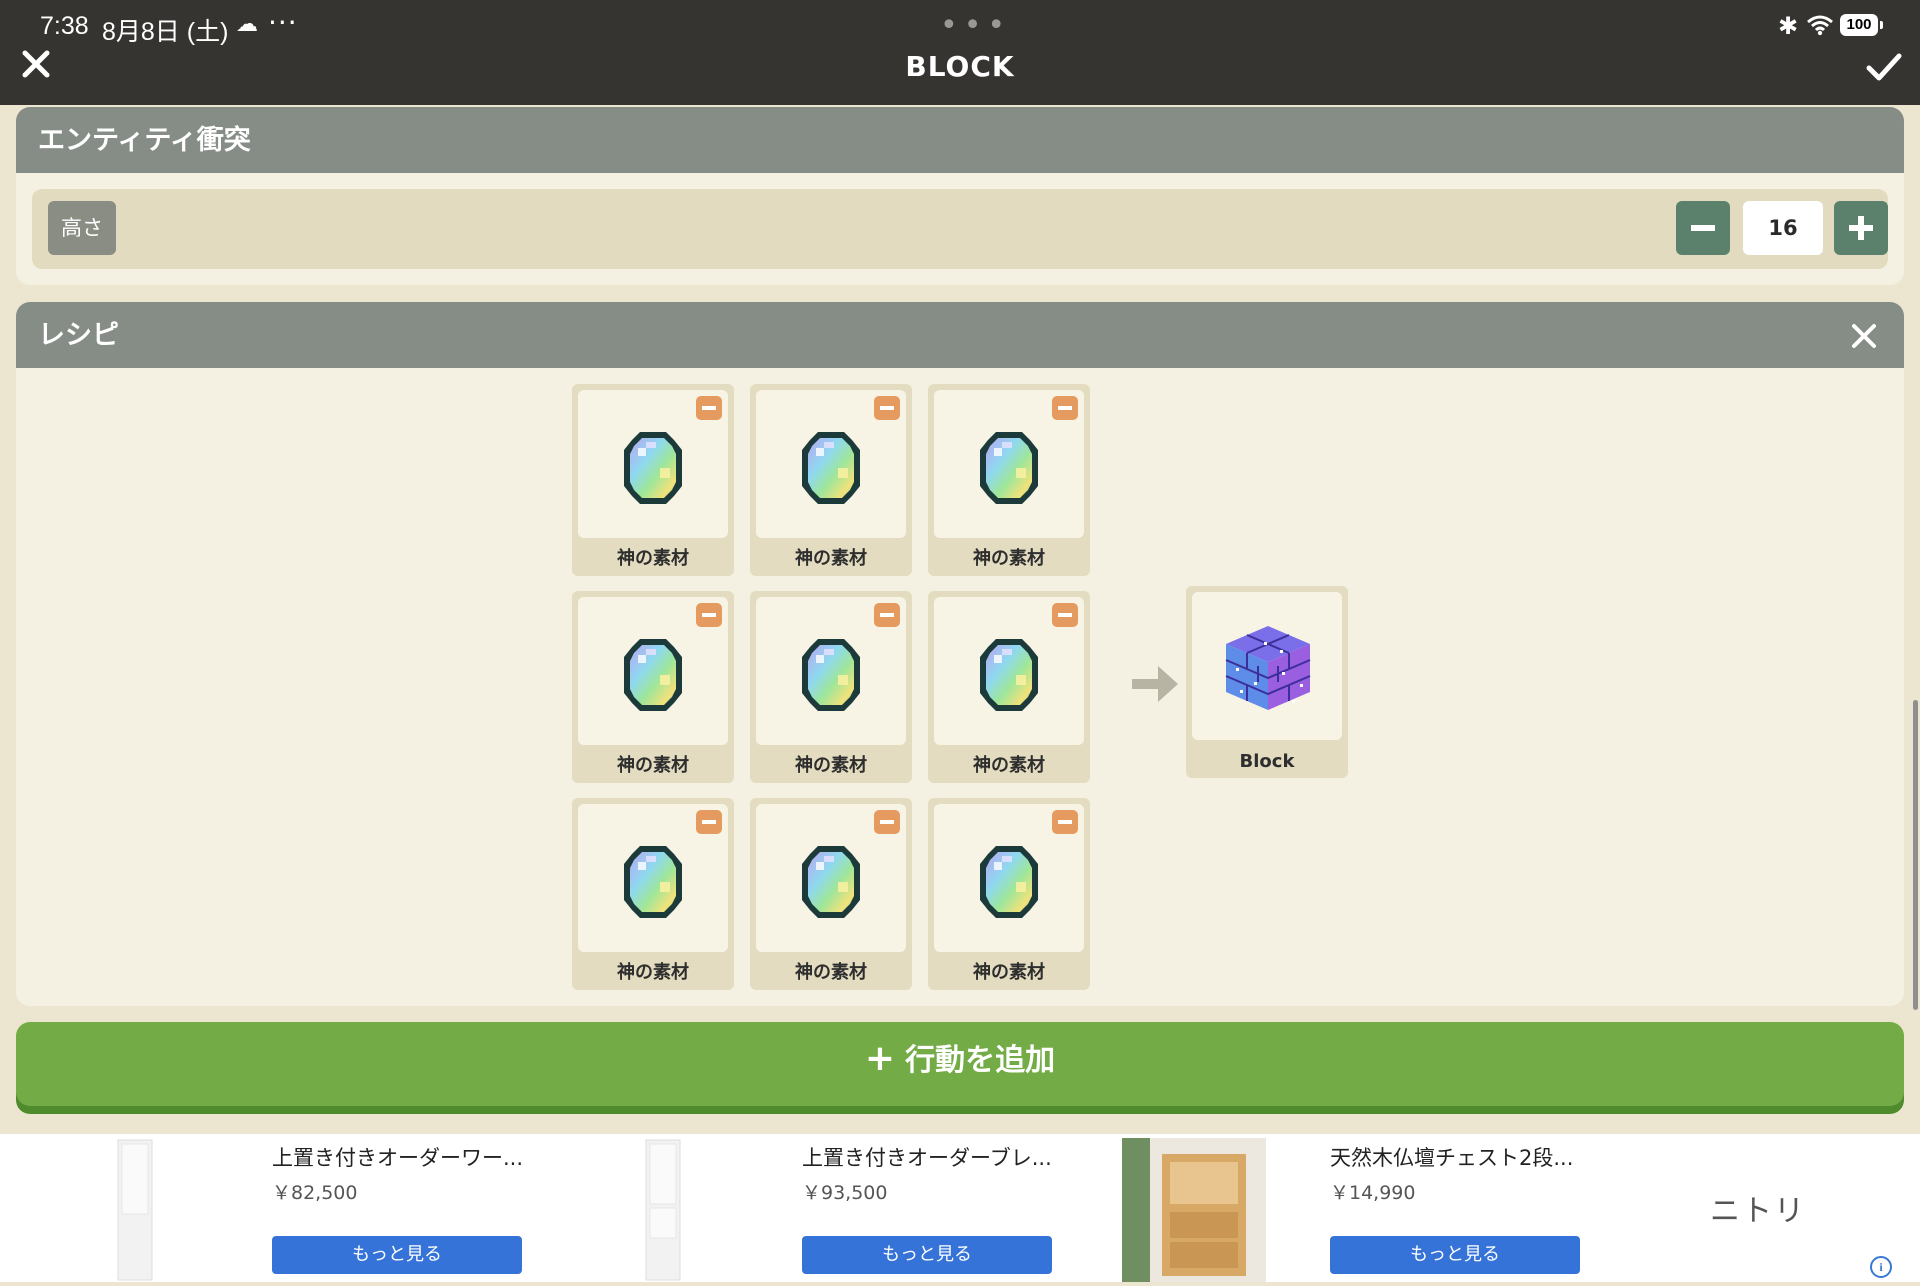 The height and width of the screenshot is (1286, 1920). Describe the element at coordinates (82, 228) in the screenshot. I see `height-label: 高さ` at that location.